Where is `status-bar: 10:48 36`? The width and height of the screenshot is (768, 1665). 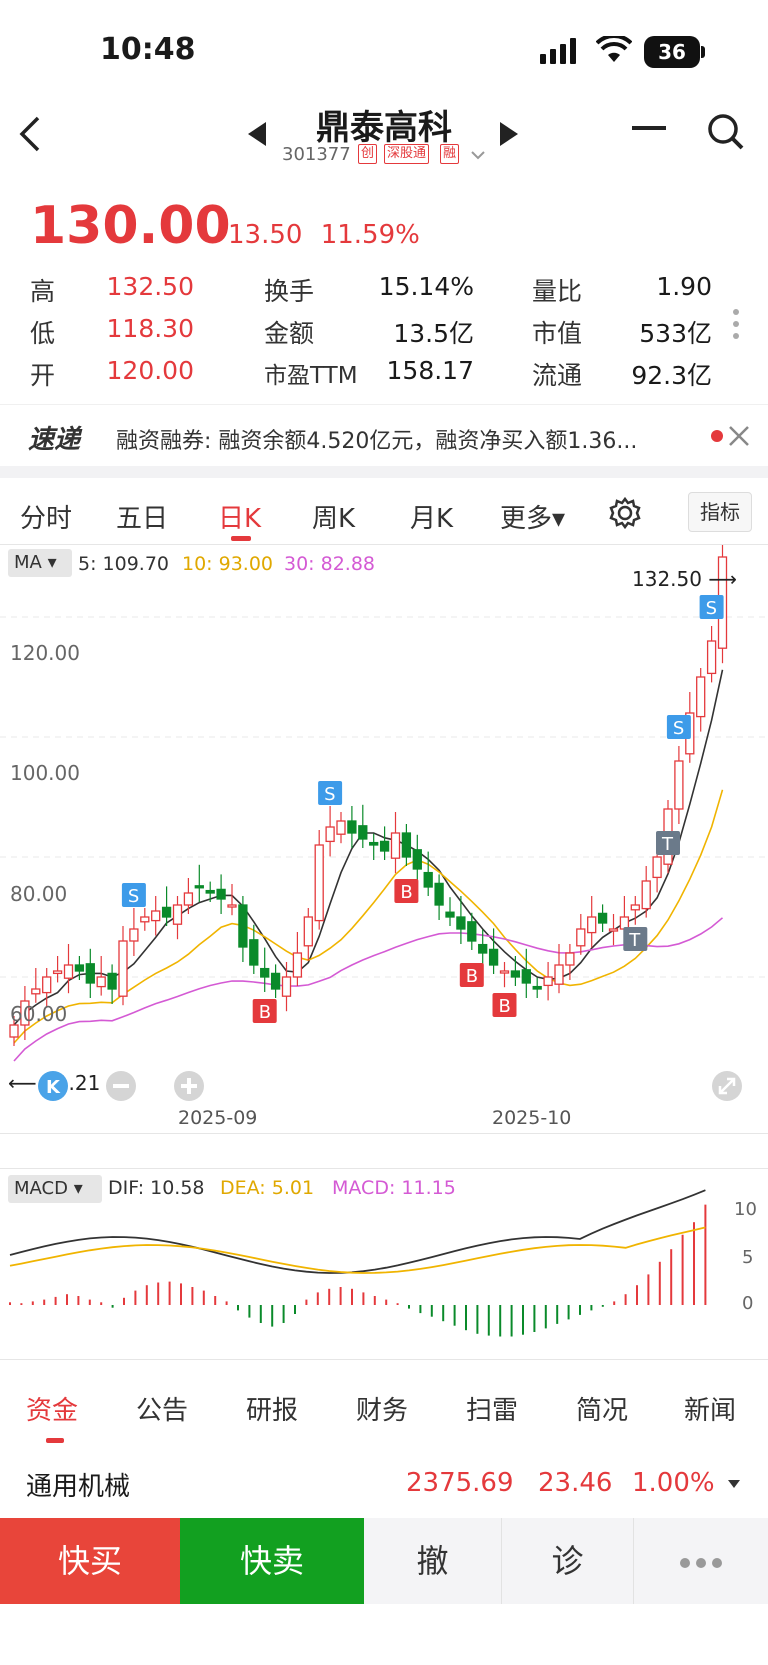
status-bar: 10:48 36 is located at coordinates (384, 48).